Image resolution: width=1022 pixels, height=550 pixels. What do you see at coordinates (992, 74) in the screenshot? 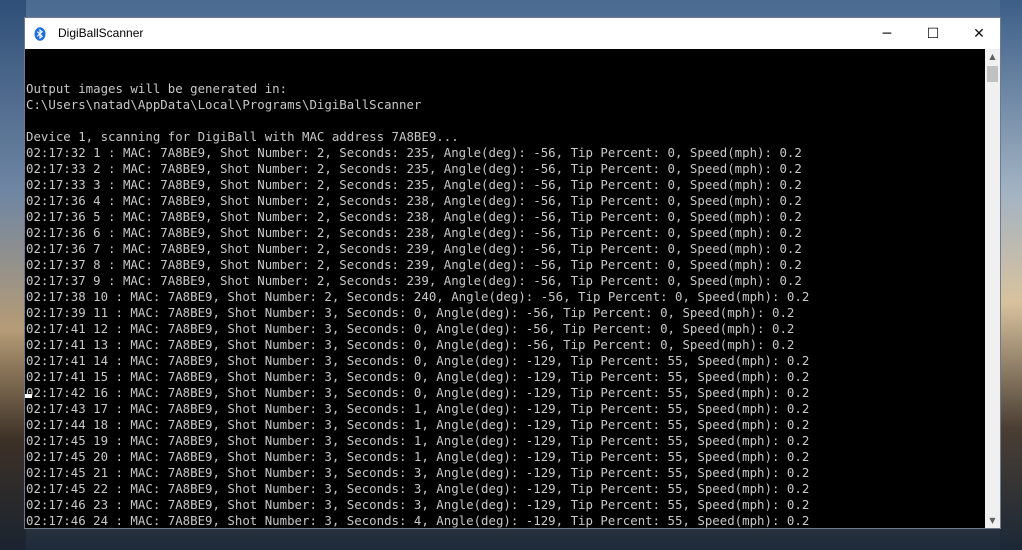
I see `scrollbar-thumb` at bounding box center [992, 74].